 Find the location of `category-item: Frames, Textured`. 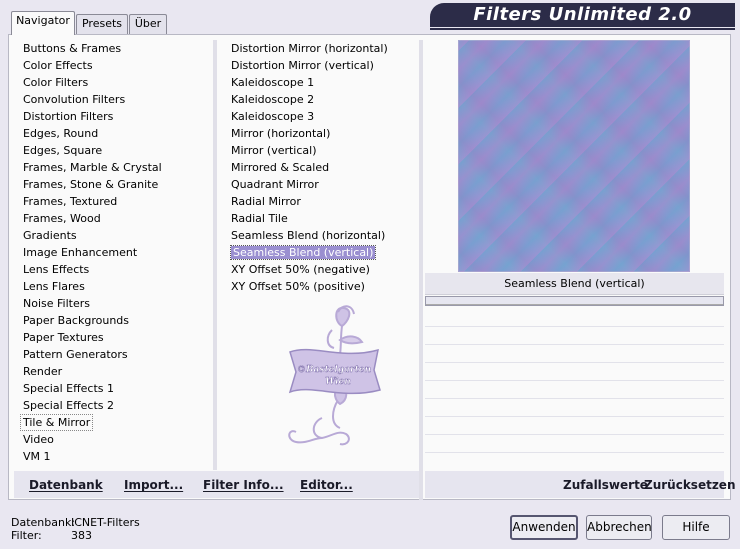

category-item: Frames, Textured is located at coordinates (115, 201).